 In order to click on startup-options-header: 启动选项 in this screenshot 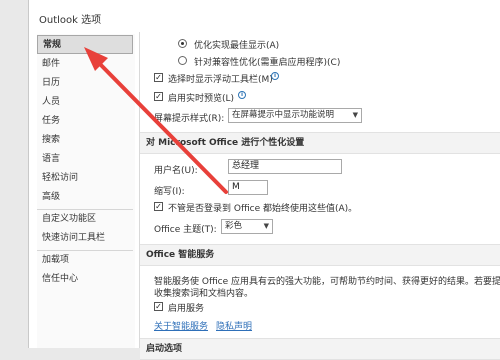, I will do `click(320, 349)`.